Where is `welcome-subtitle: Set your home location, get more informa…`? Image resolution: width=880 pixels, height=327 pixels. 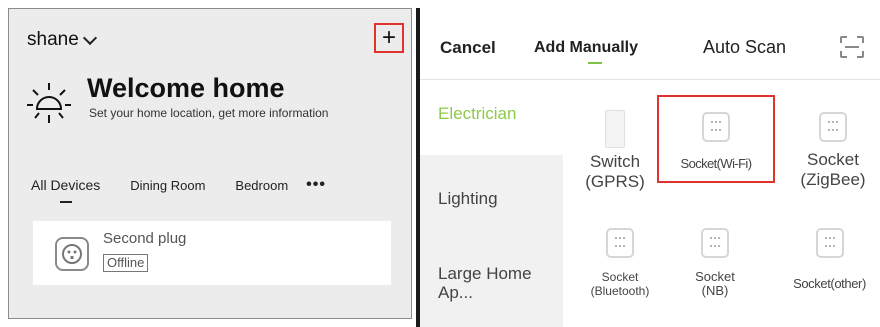
welcome-subtitle: Set your home location, get more informa… is located at coordinates (214, 113).